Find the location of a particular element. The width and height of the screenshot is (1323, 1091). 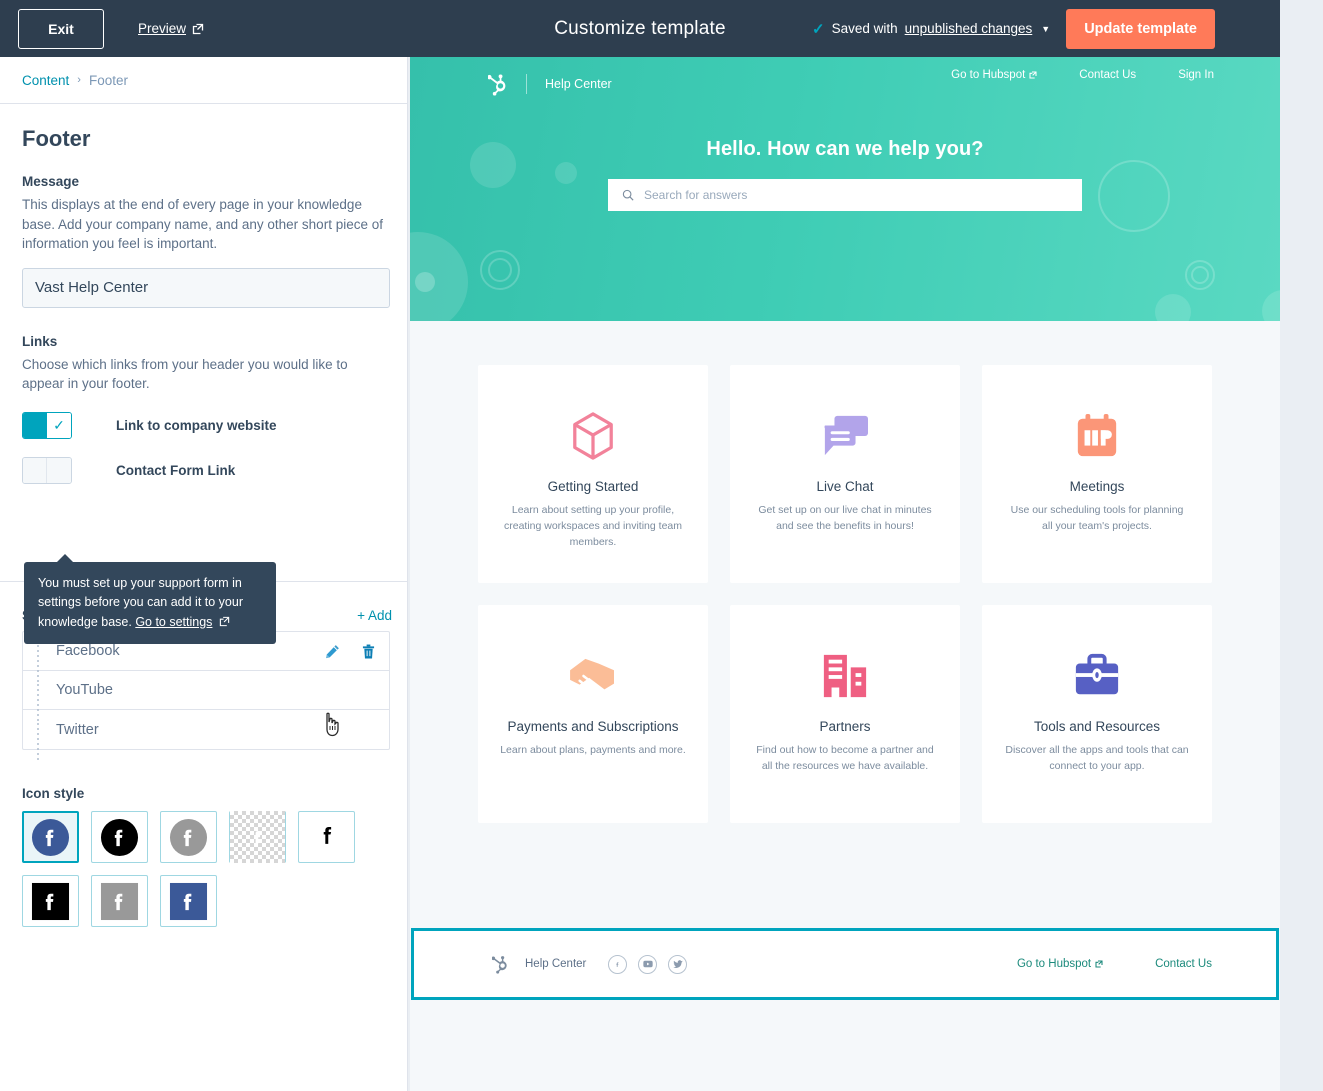

nav-link-contact-us: Contact Us is located at coordinates (1107, 75).